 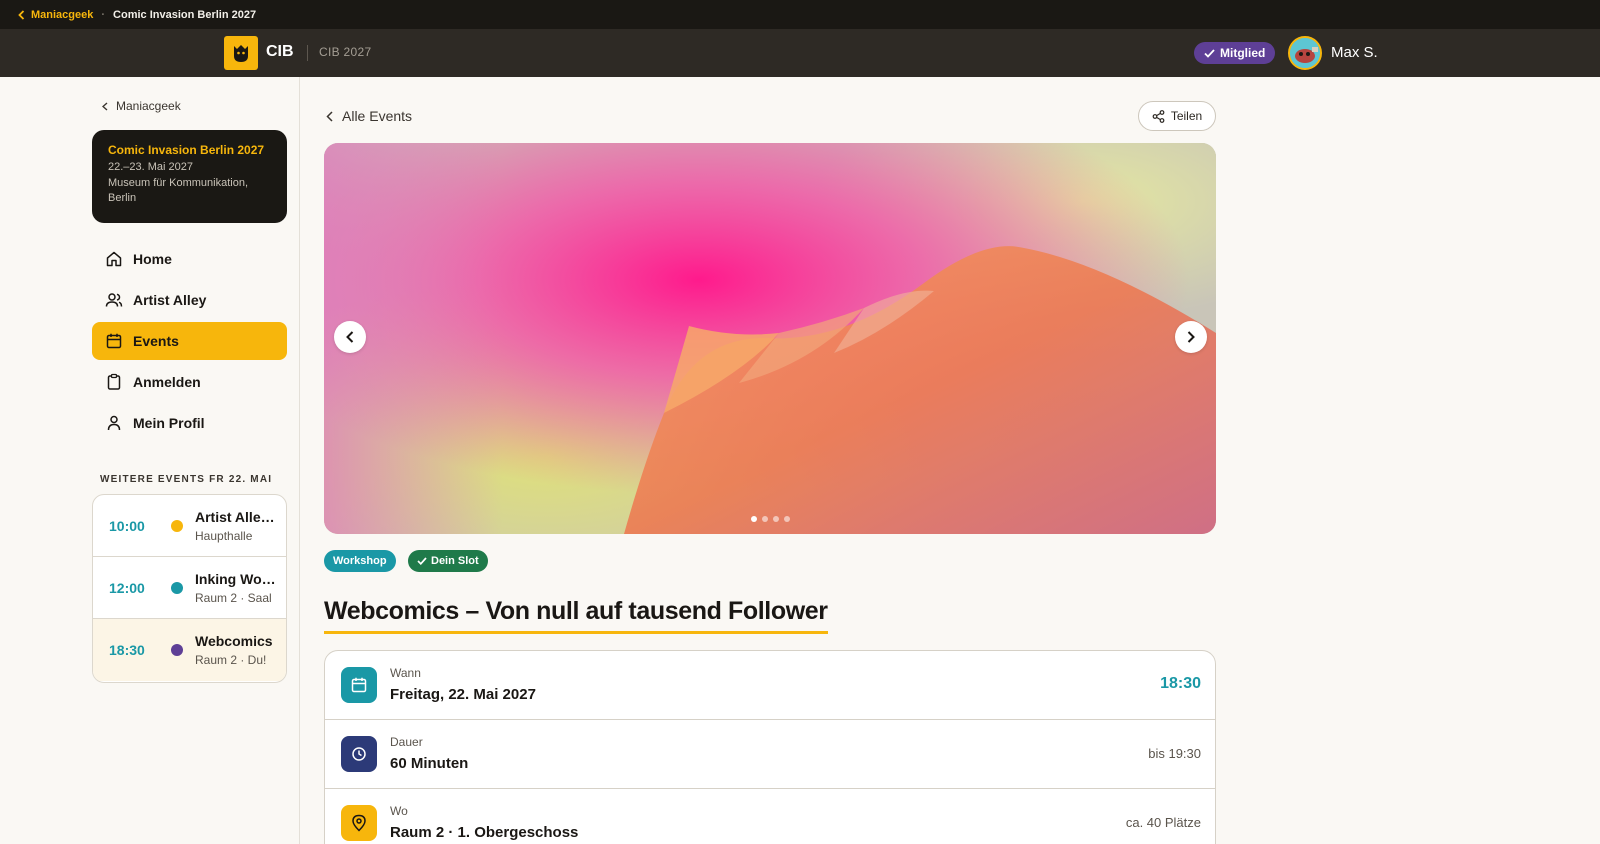 What do you see at coordinates (152, 259) in the screenshot?
I see `sidebar-item-label: Home` at bounding box center [152, 259].